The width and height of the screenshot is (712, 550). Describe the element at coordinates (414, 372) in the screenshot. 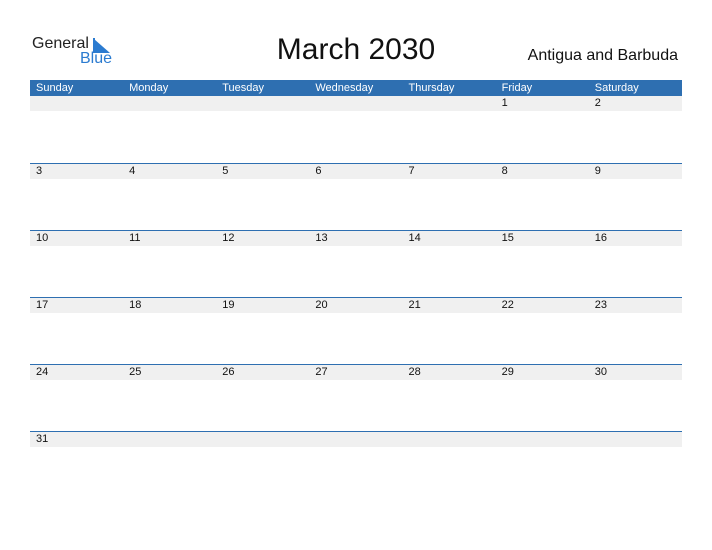

I see `day-cell: 28` at that location.